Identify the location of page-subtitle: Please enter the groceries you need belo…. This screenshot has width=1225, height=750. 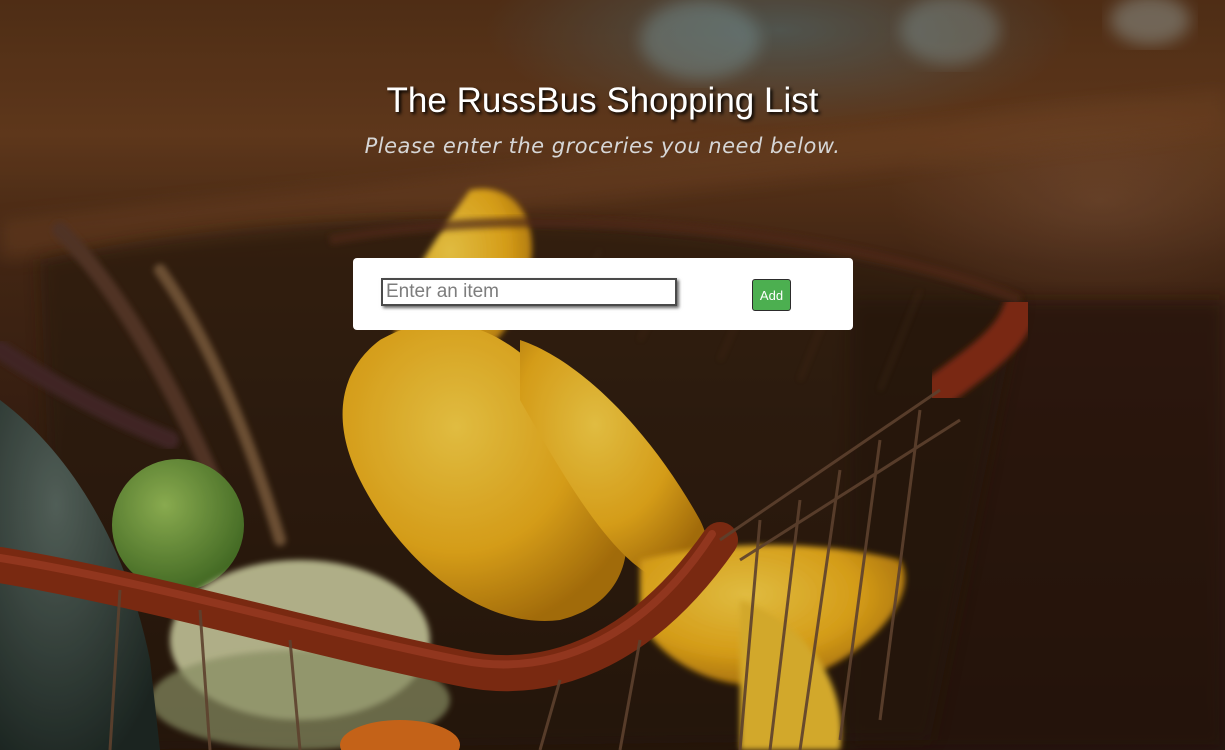
(602, 146).